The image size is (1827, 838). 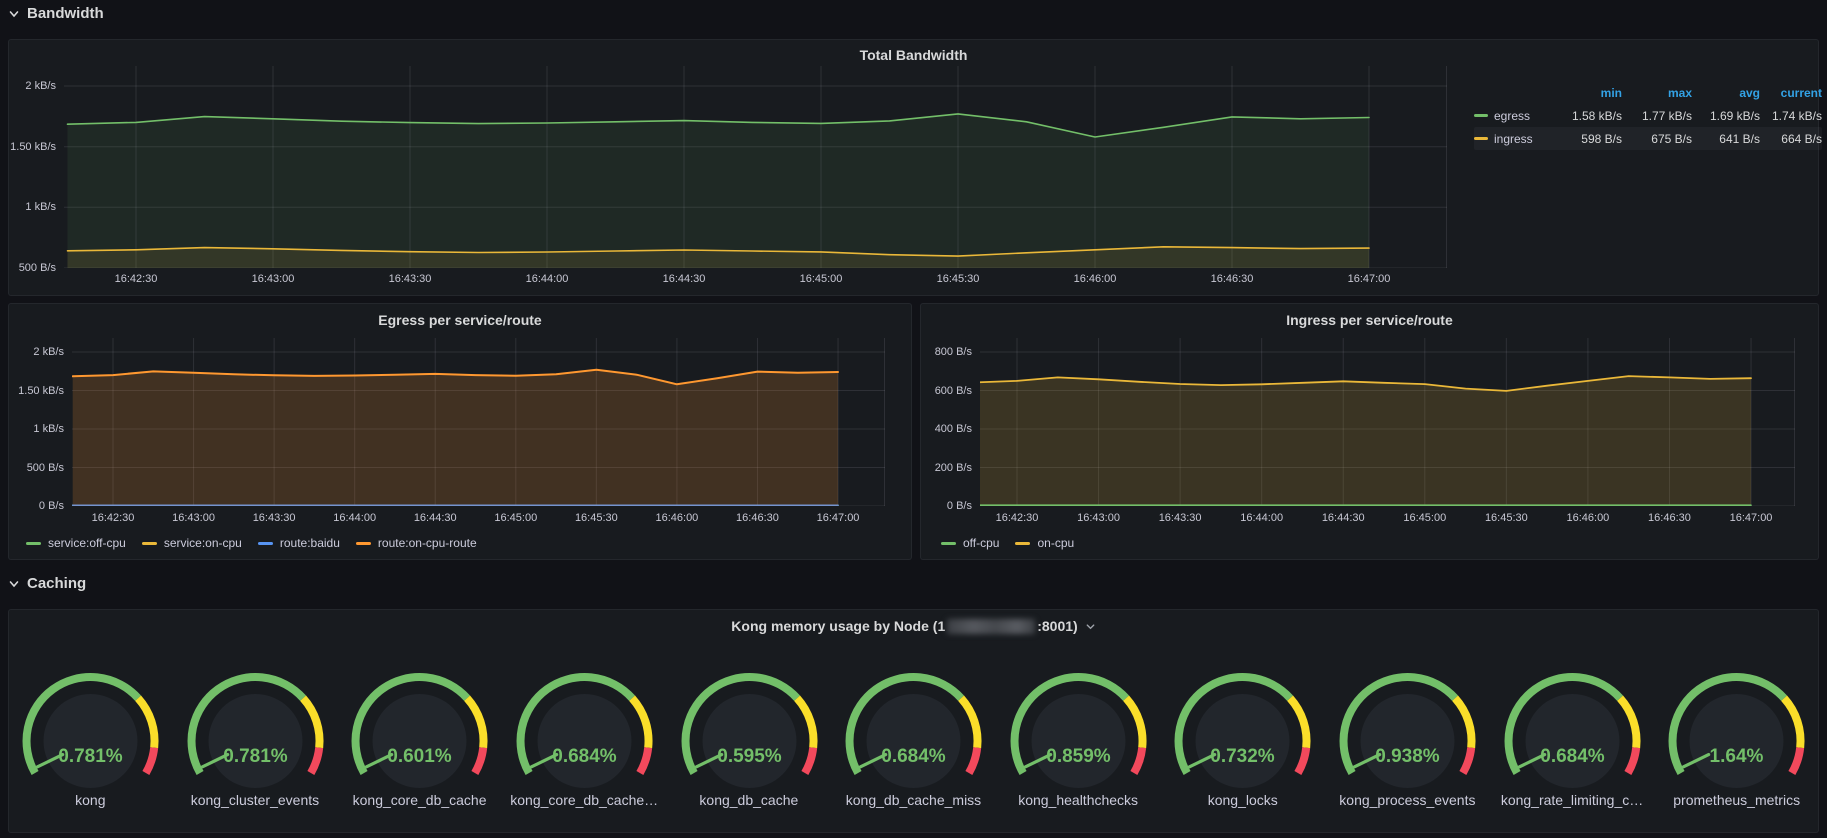 What do you see at coordinates (584, 728) in the screenshot?
I see `gauge-kong_core_db_cache…: 0.684%` at bounding box center [584, 728].